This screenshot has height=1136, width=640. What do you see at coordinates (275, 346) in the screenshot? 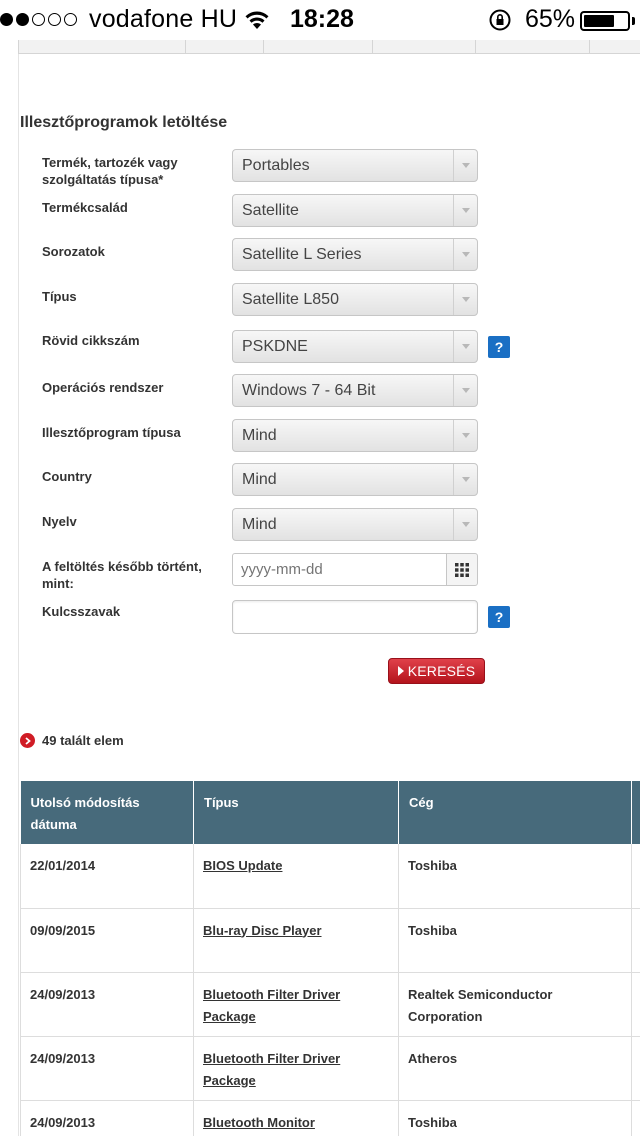
I see `part-number-value: PSKDNE` at bounding box center [275, 346].